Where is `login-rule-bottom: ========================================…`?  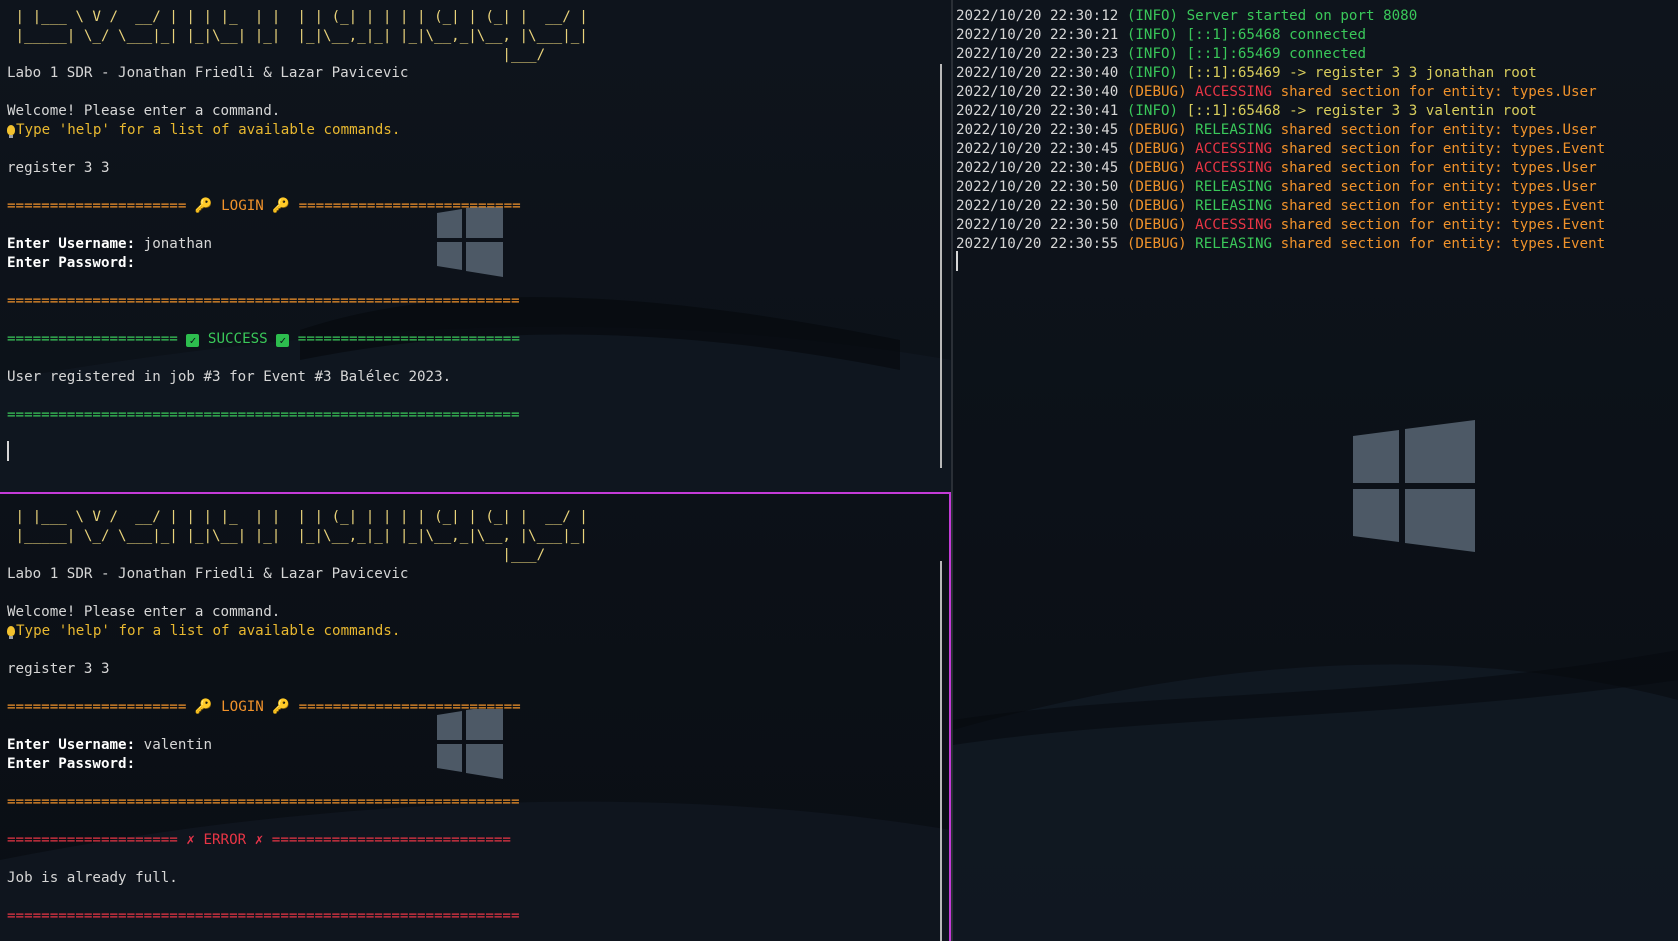 login-rule-bottom: ========================================… is located at coordinates (263, 301).